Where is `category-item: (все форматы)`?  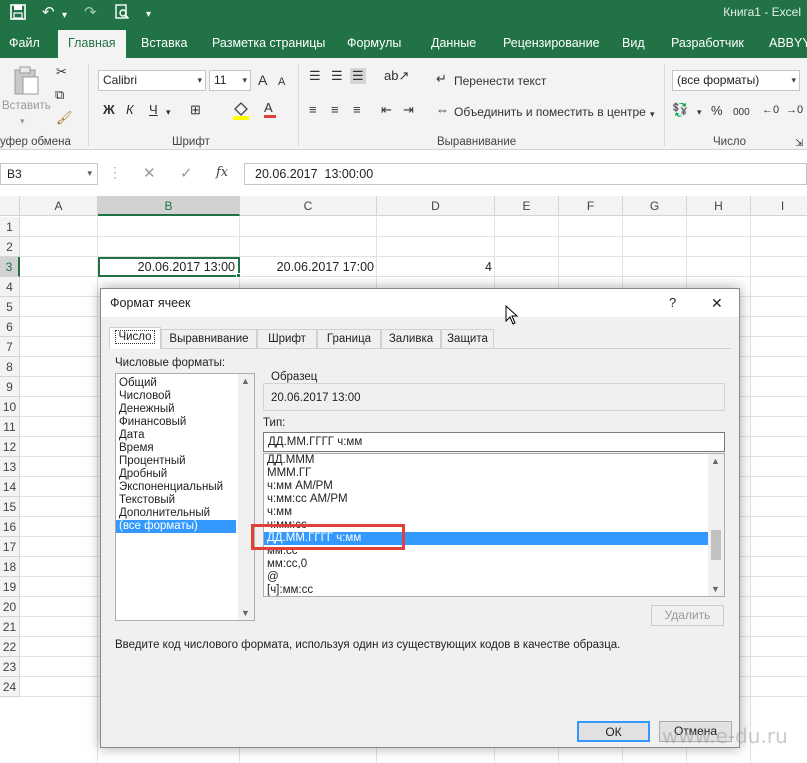
category-item: (все форматы) is located at coordinates (176, 526).